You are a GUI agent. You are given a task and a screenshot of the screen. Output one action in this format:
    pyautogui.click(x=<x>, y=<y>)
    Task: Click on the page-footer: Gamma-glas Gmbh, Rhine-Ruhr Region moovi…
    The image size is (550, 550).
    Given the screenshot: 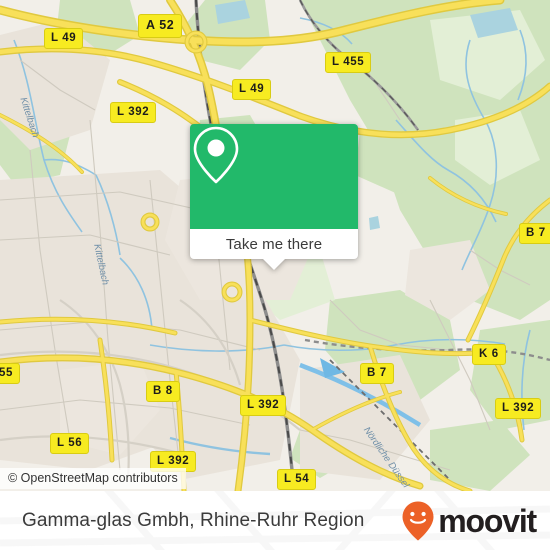 What is the action you would take?
    pyautogui.click(x=275, y=520)
    